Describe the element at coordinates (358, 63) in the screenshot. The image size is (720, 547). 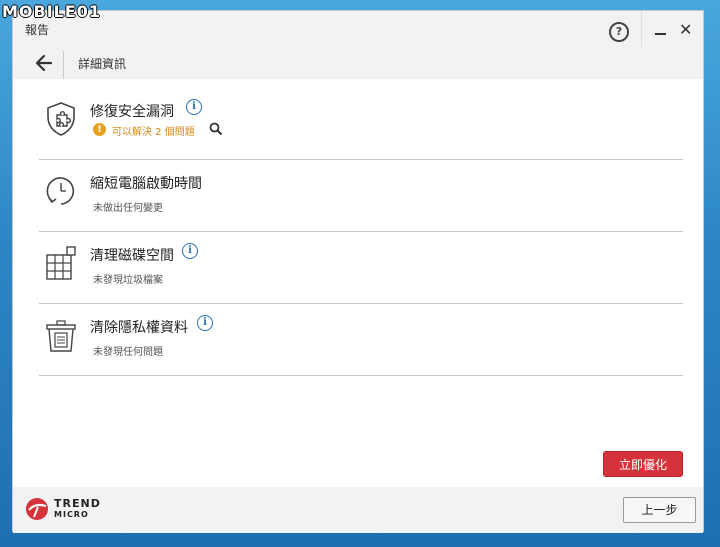
I see `sub-header: 詳細資訊` at that location.